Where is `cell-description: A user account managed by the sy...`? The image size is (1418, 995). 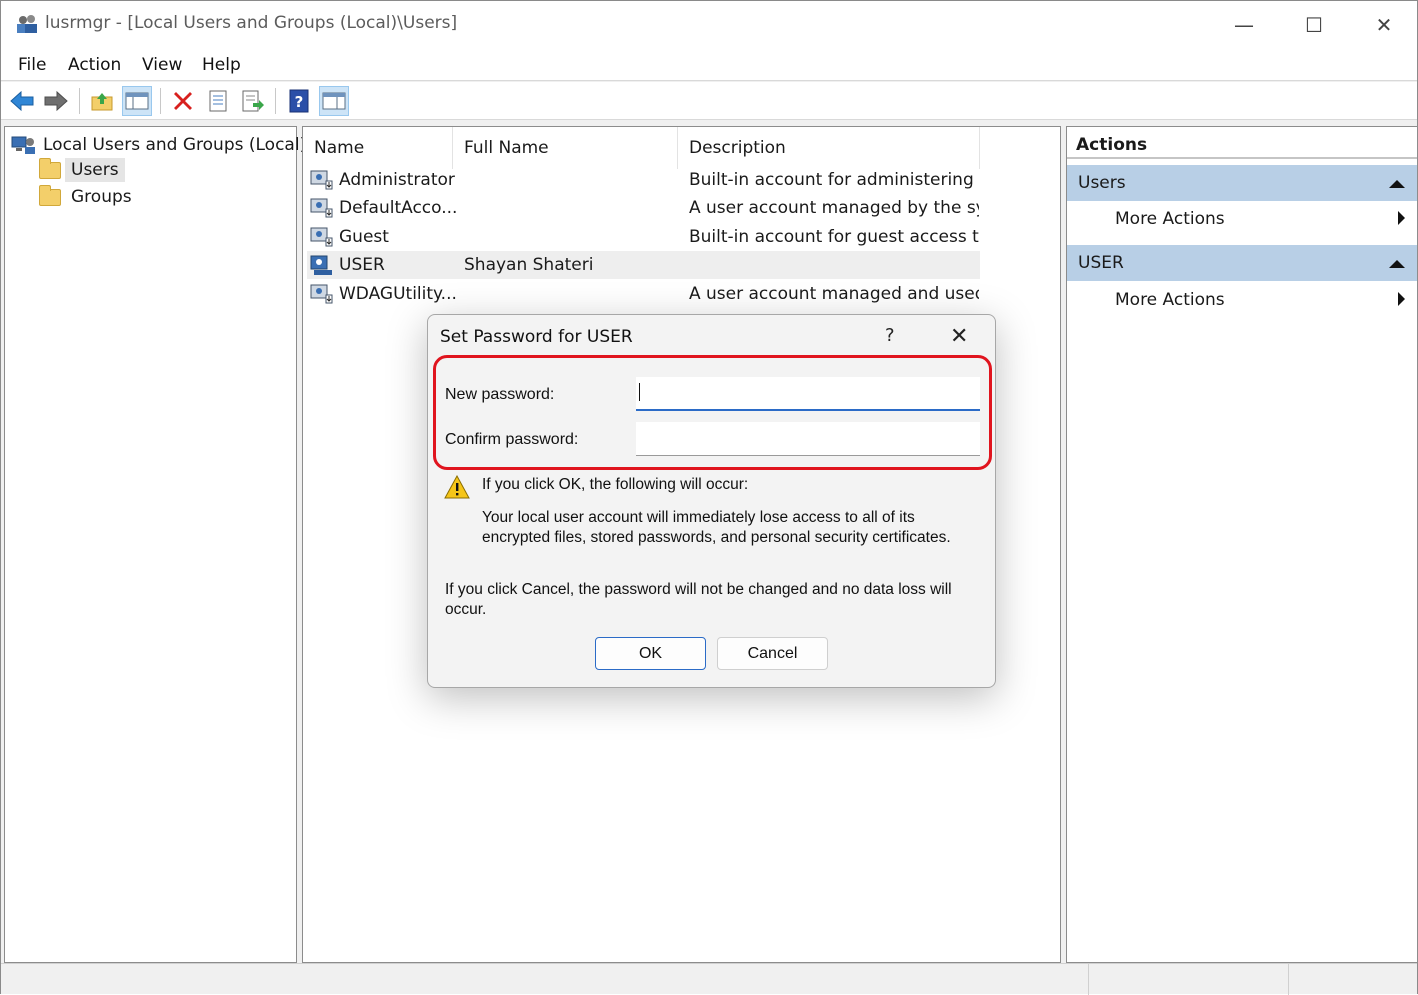 cell-description: A user account managed by the sy... is located at coordinates (834, 208).